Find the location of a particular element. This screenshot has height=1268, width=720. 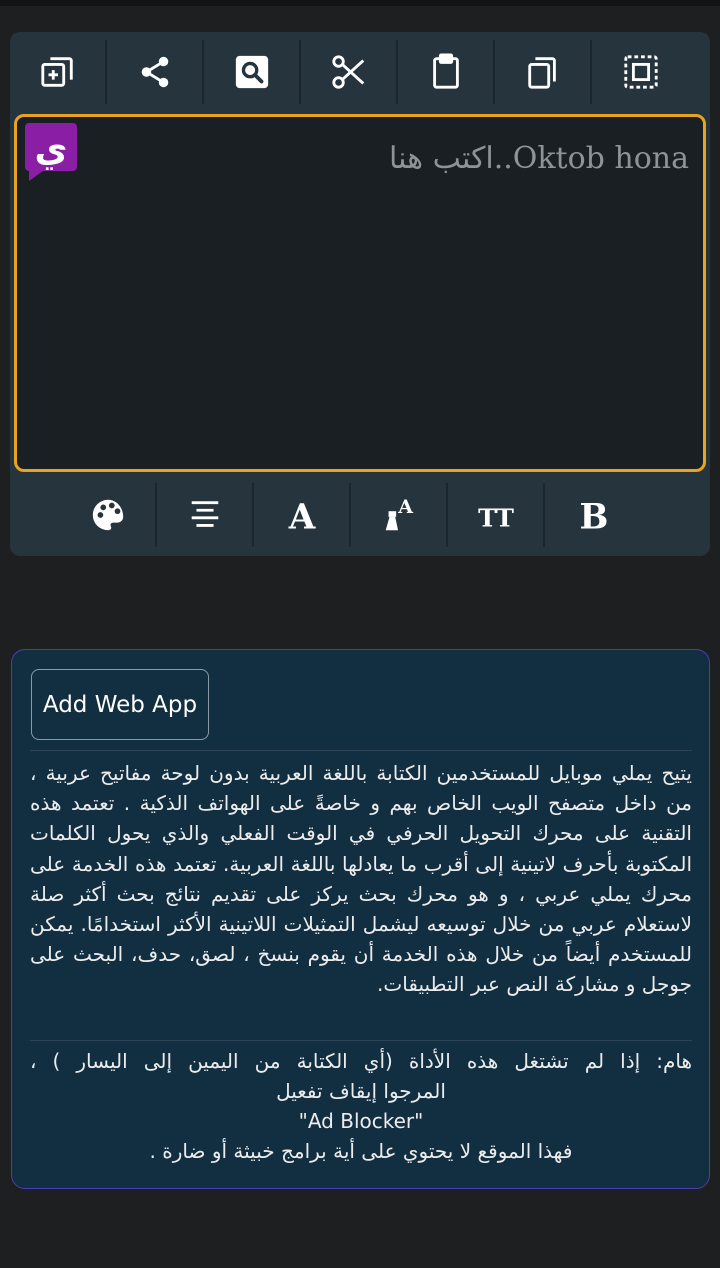

text-size-icon: TT is located at coordinates (496, 517).